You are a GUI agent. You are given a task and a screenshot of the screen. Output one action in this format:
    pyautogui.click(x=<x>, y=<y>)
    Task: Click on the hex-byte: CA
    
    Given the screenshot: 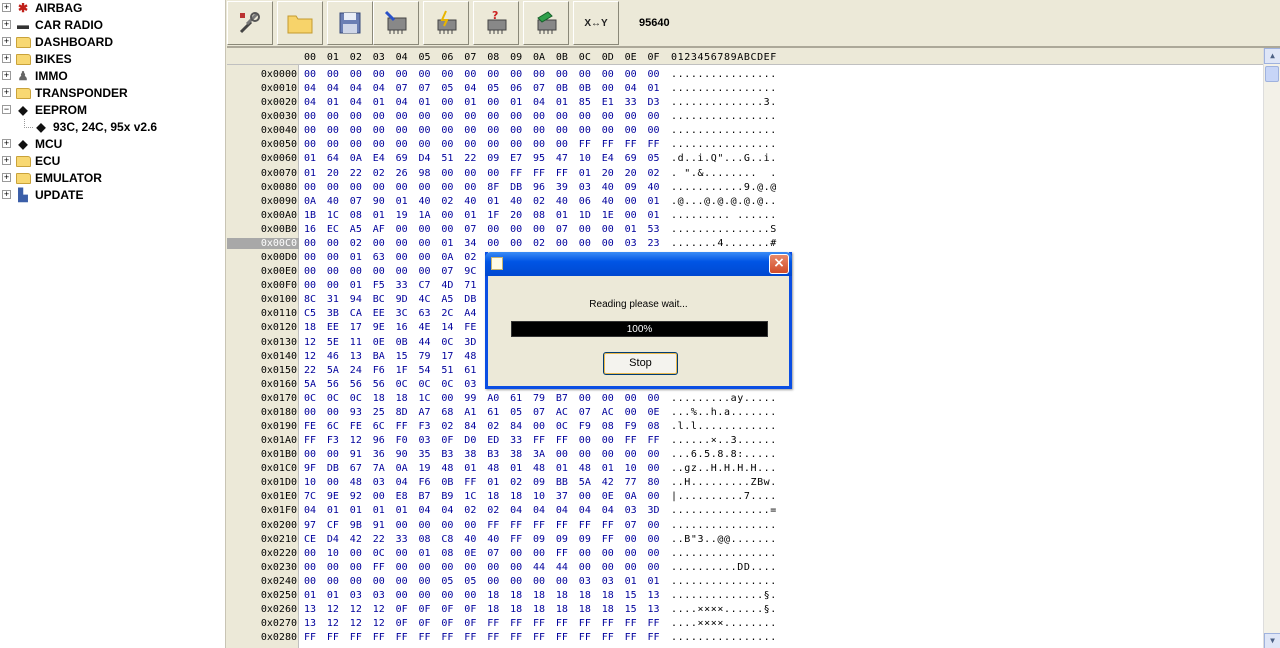 What is the action you would take?
    pyautogui.click(x=356, y=313)
    